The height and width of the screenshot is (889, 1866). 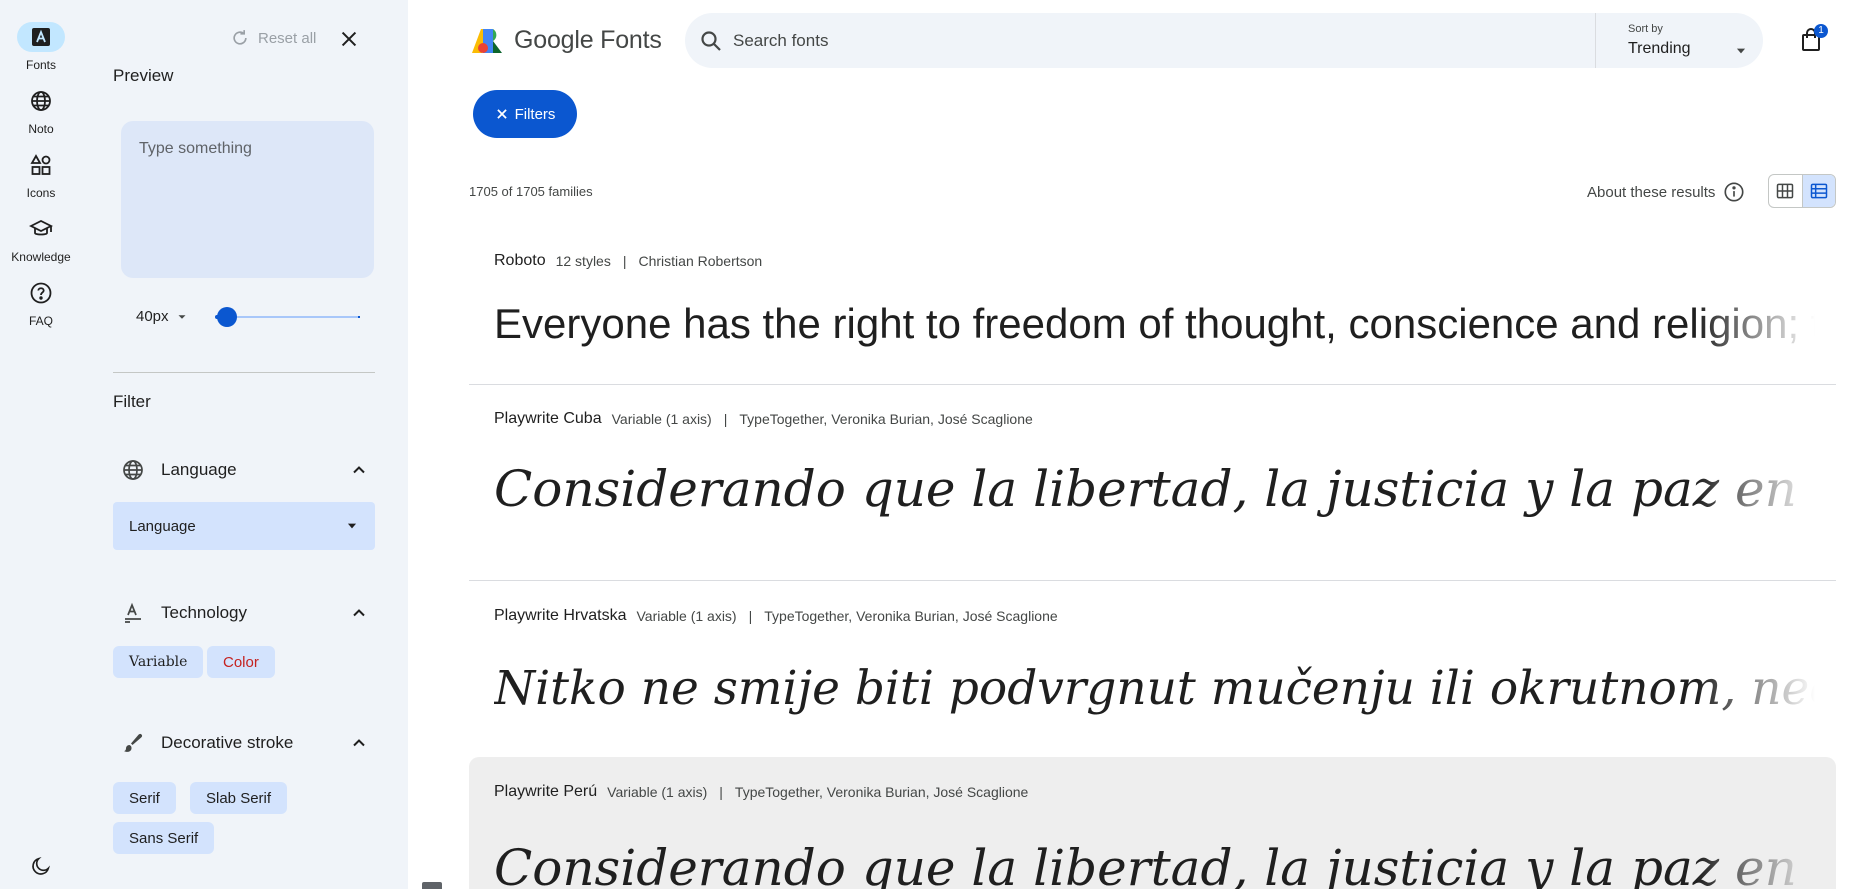 I want to click on rail-item-fonts: Fonts, so click(x=41, y=47).